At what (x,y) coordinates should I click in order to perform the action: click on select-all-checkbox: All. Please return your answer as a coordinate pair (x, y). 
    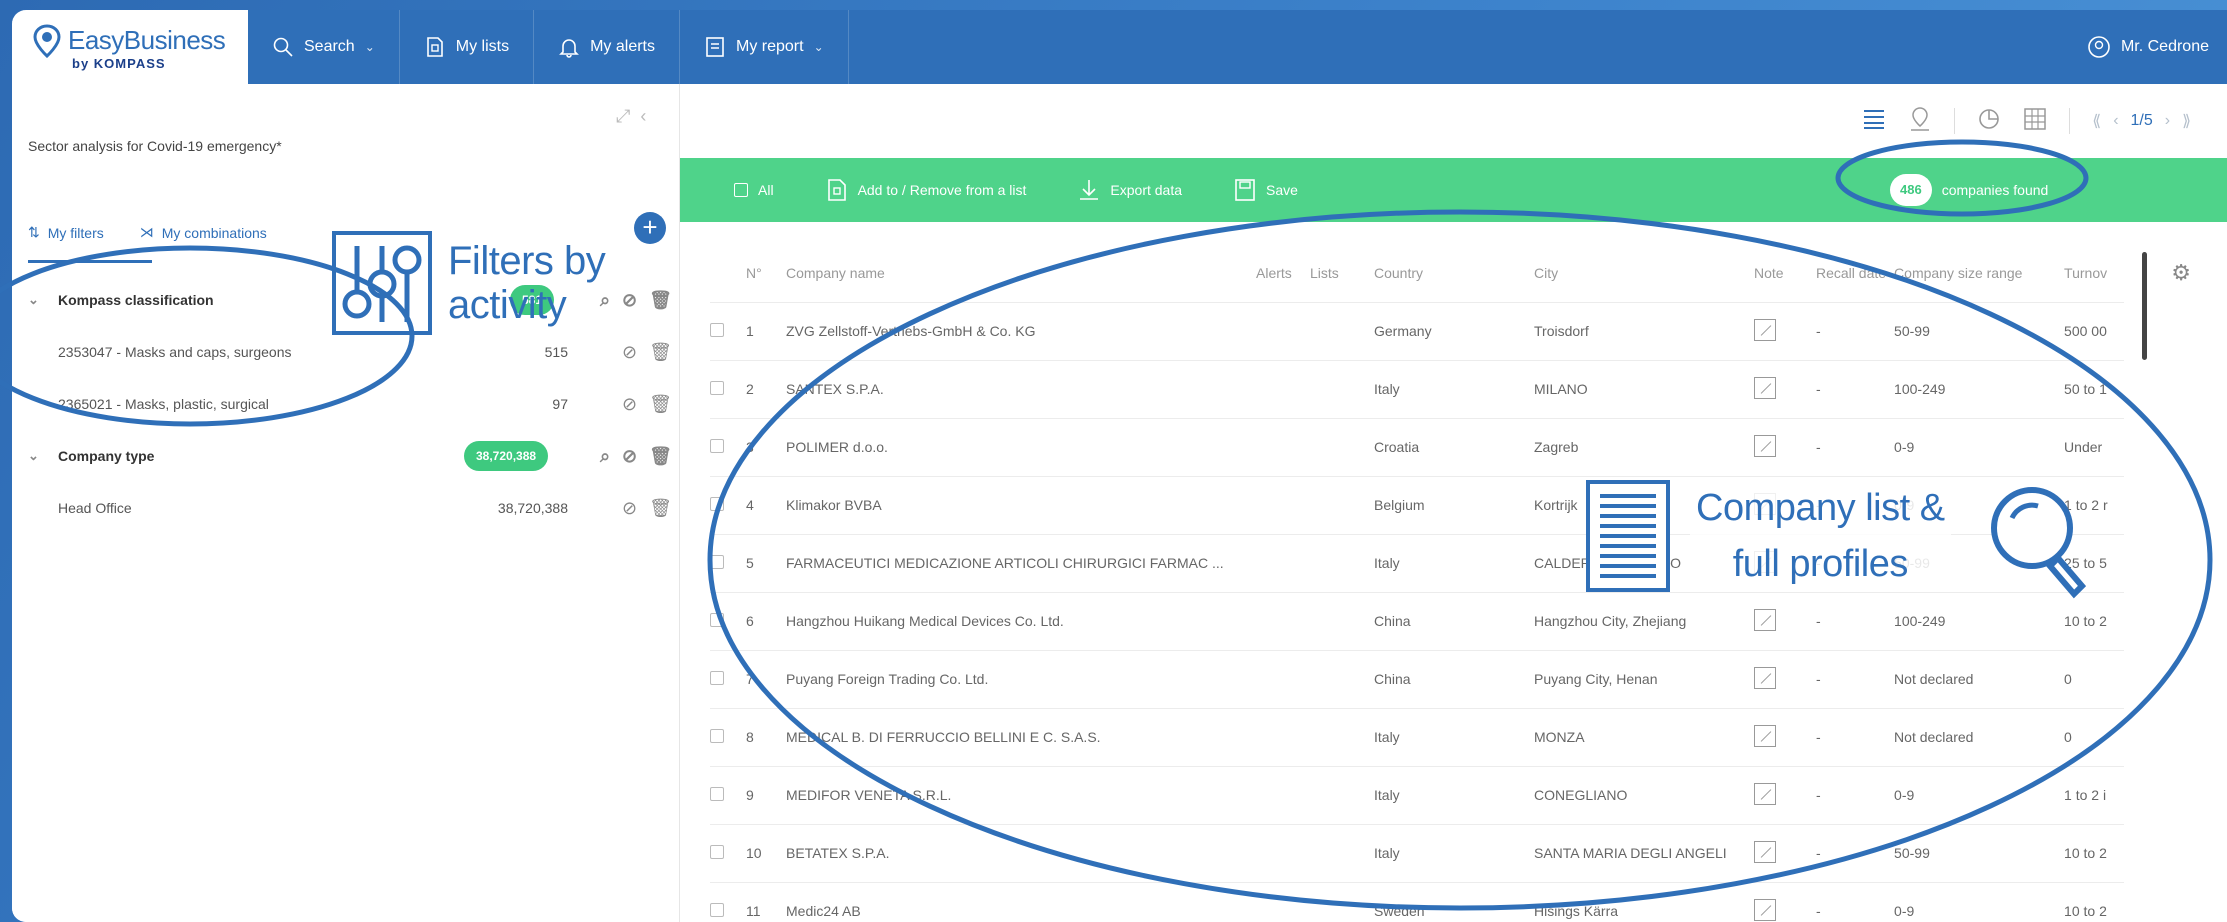
    Looking at the image, I should click on (754, 190).